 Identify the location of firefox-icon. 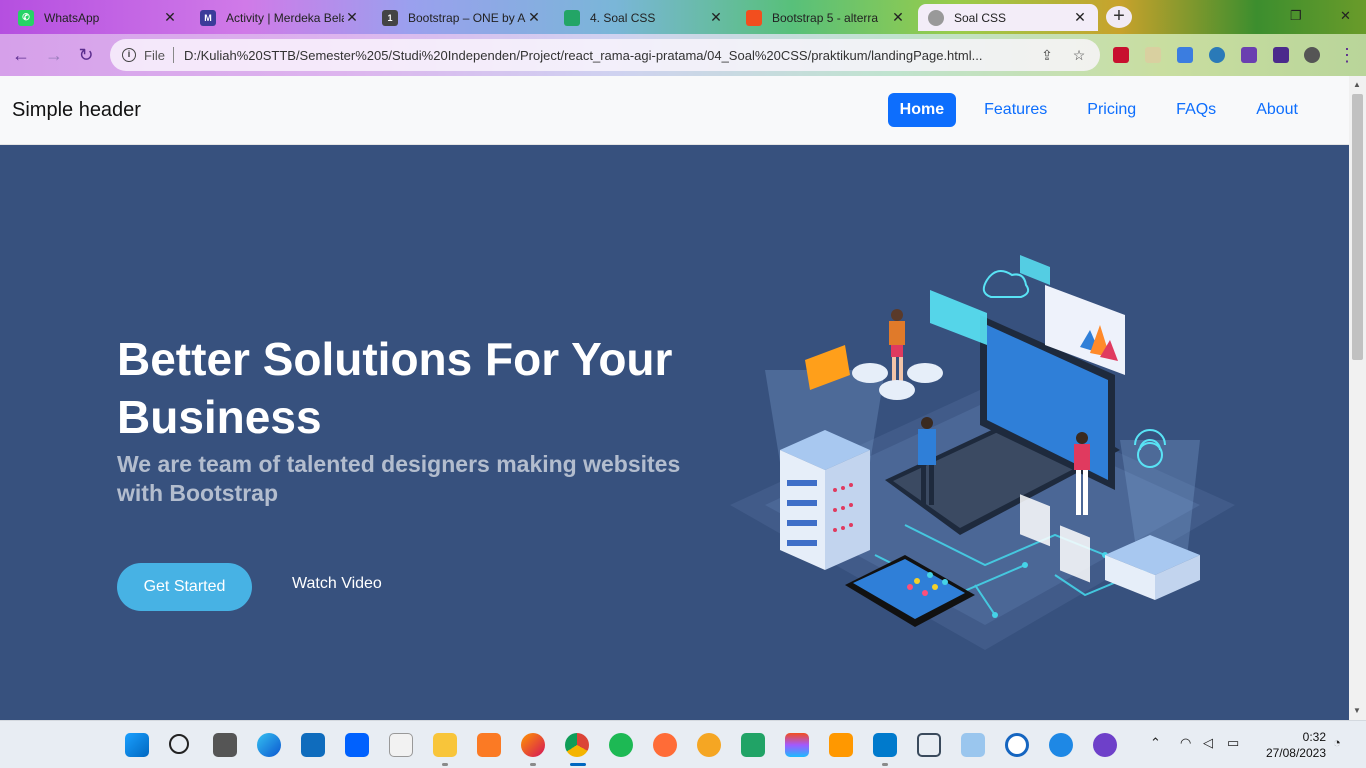
(533, 745).